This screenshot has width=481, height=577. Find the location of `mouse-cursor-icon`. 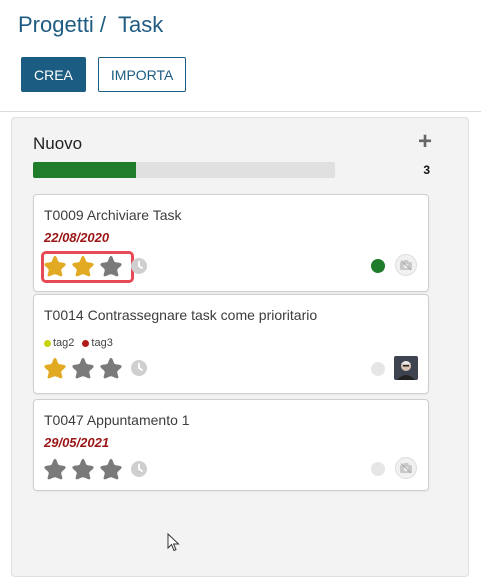

mouse-cursor-icon is located at coordinates (173, 542).